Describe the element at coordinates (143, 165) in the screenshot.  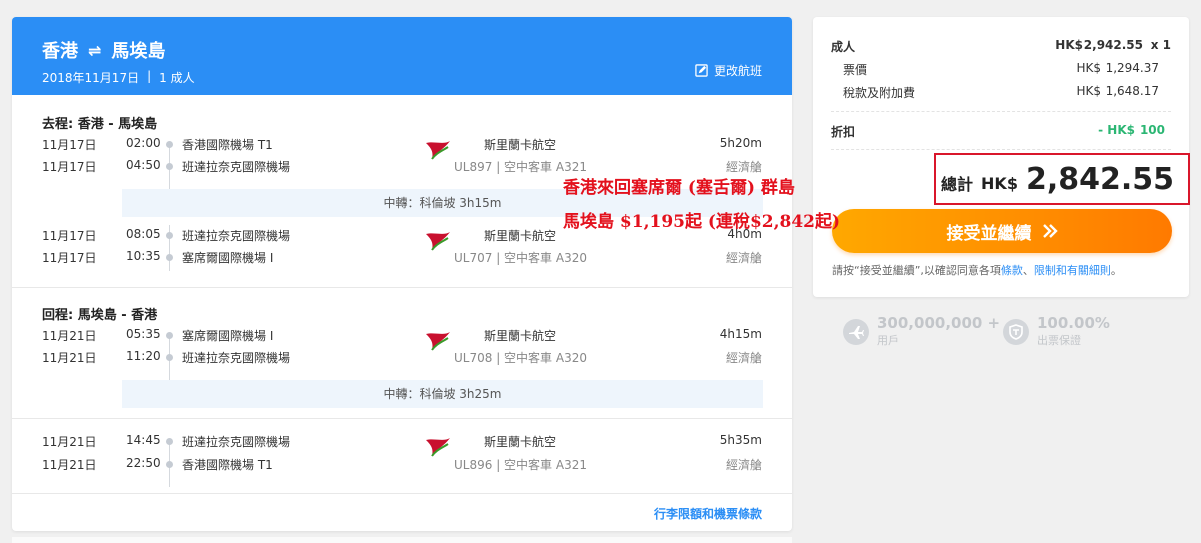
I see `arr-time: 04:50` at that location.